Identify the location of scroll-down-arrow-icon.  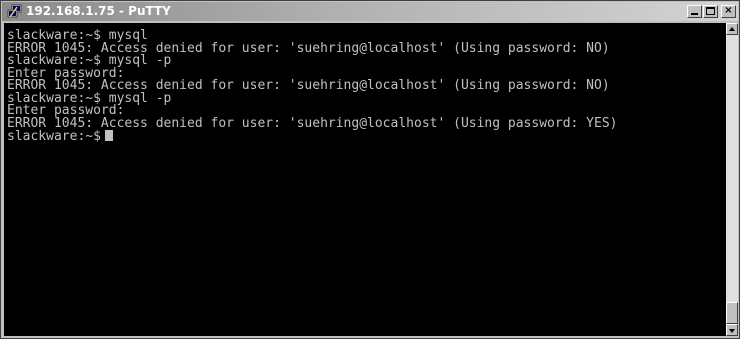
(732, 331).